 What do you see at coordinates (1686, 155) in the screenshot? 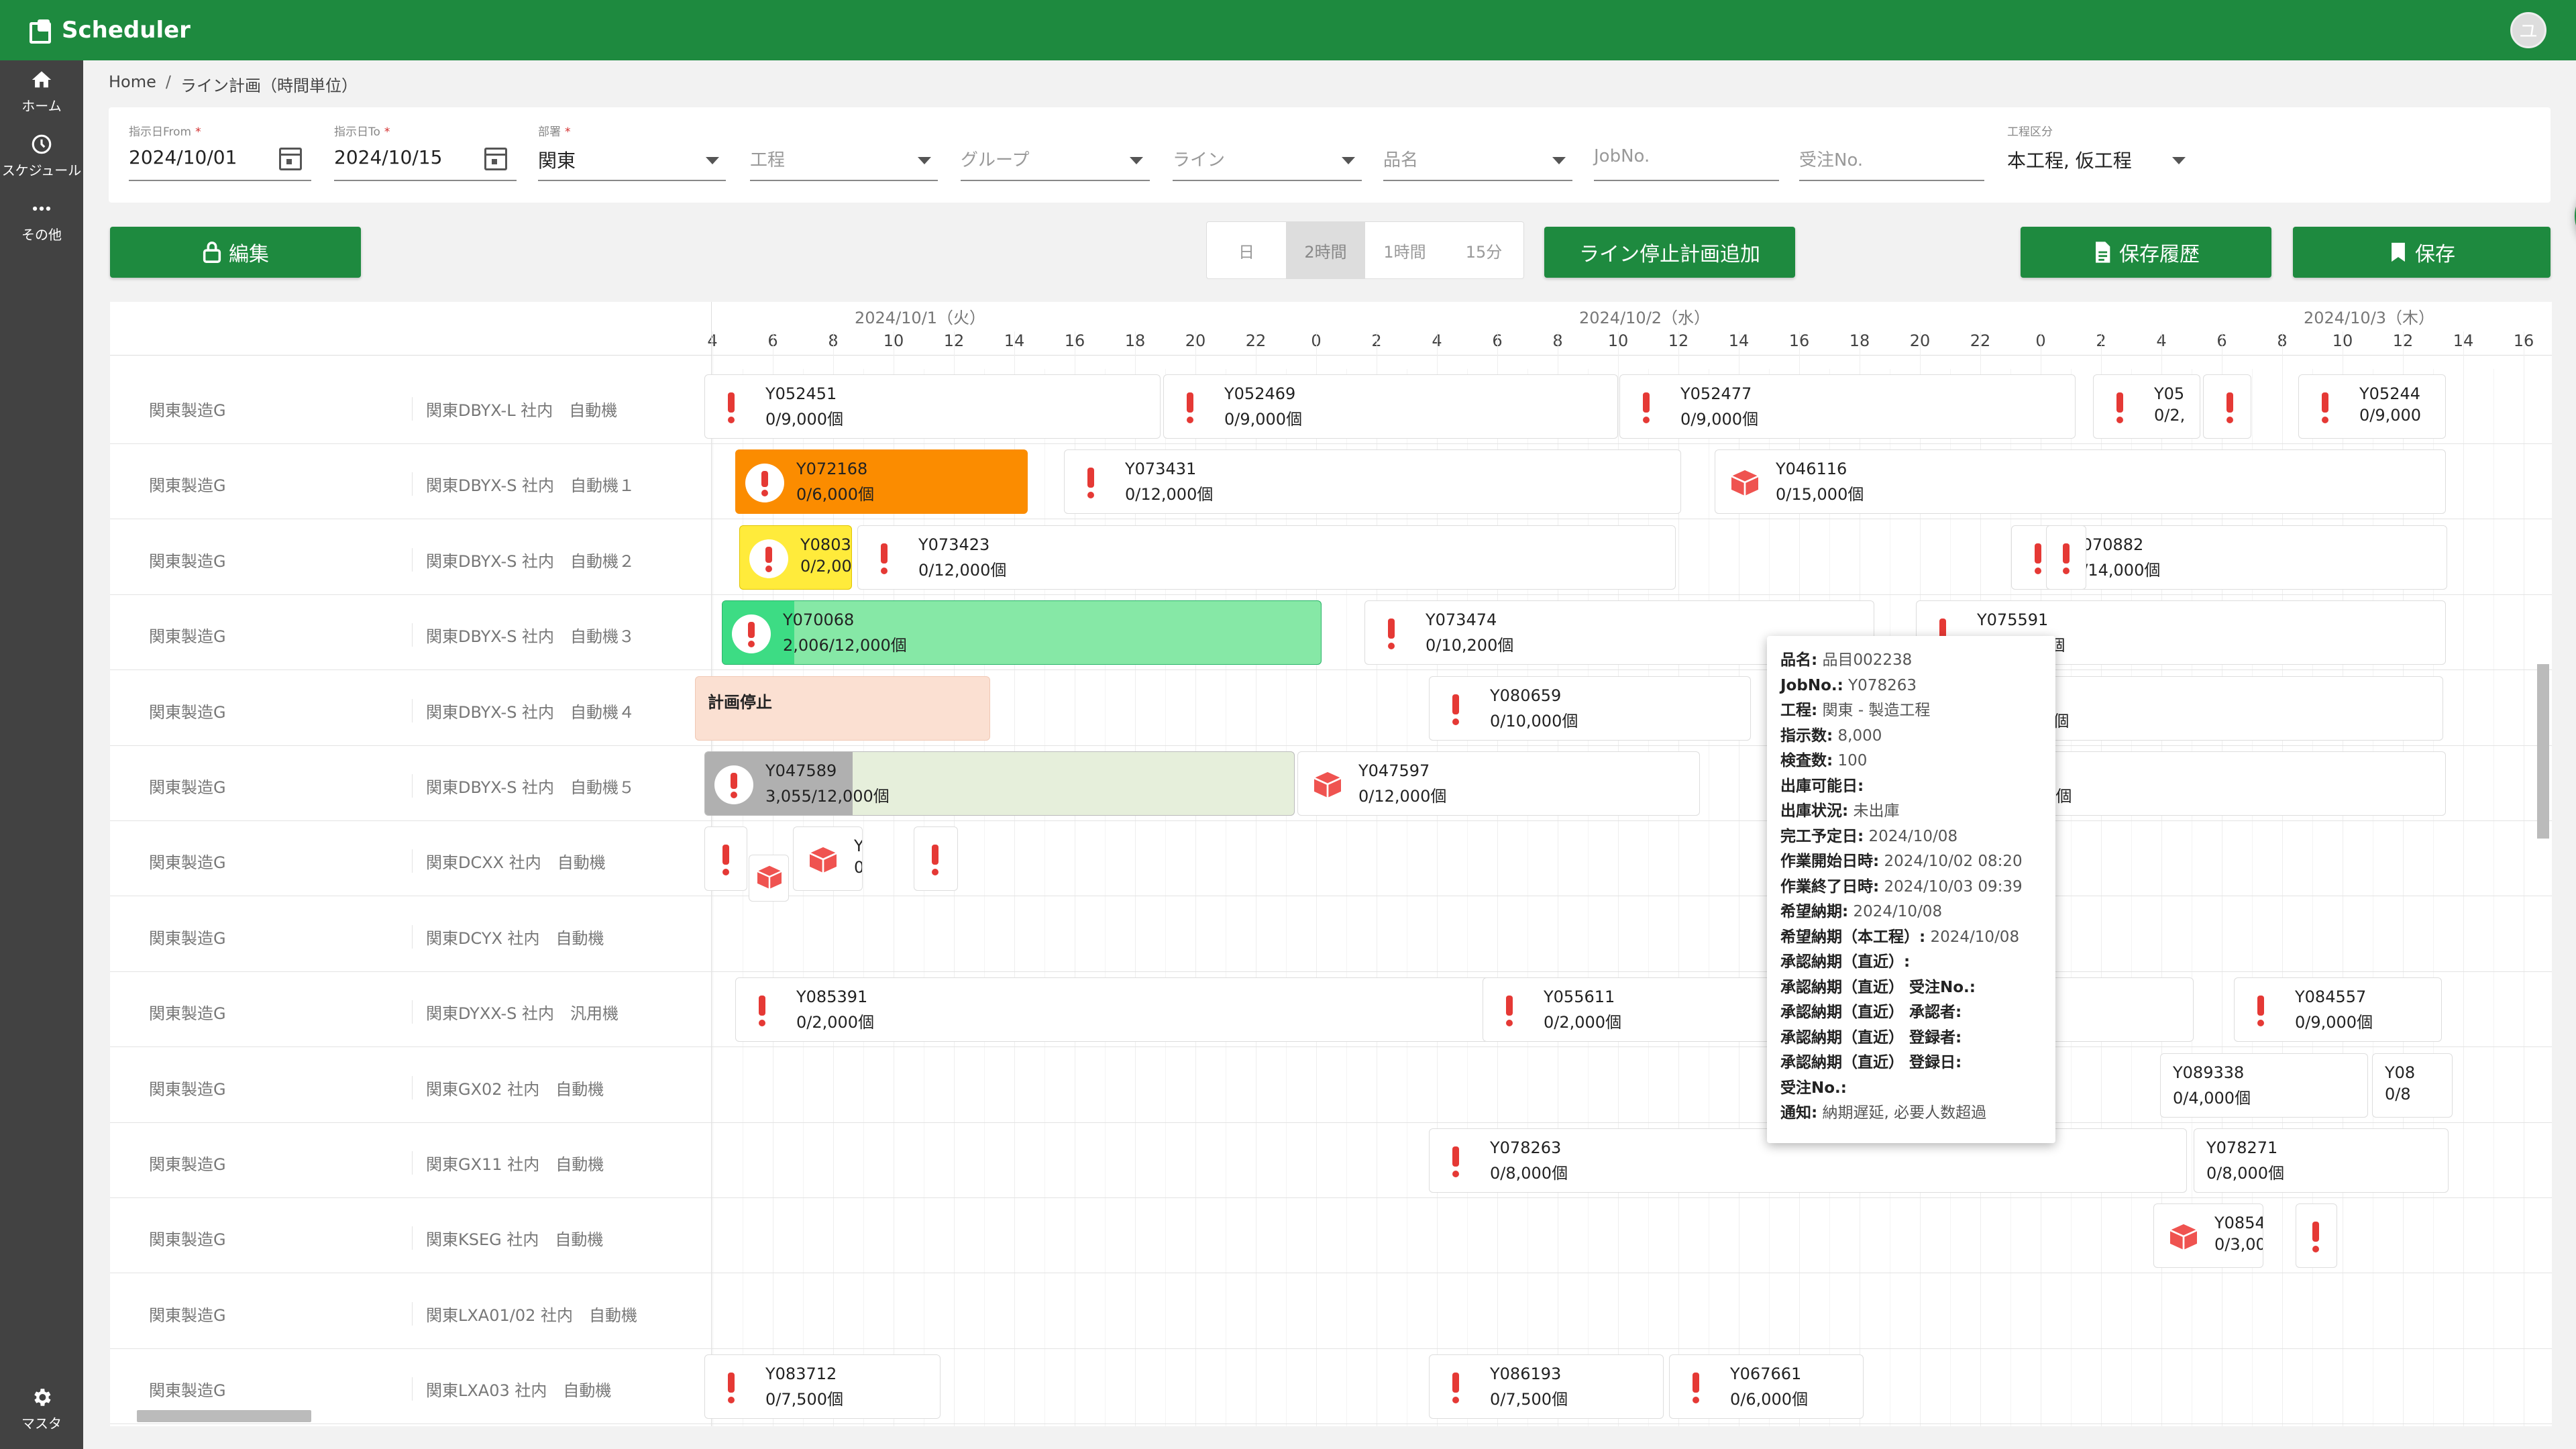
I see `job-no-field: JobNo.` at bounding box center [1686, 155].